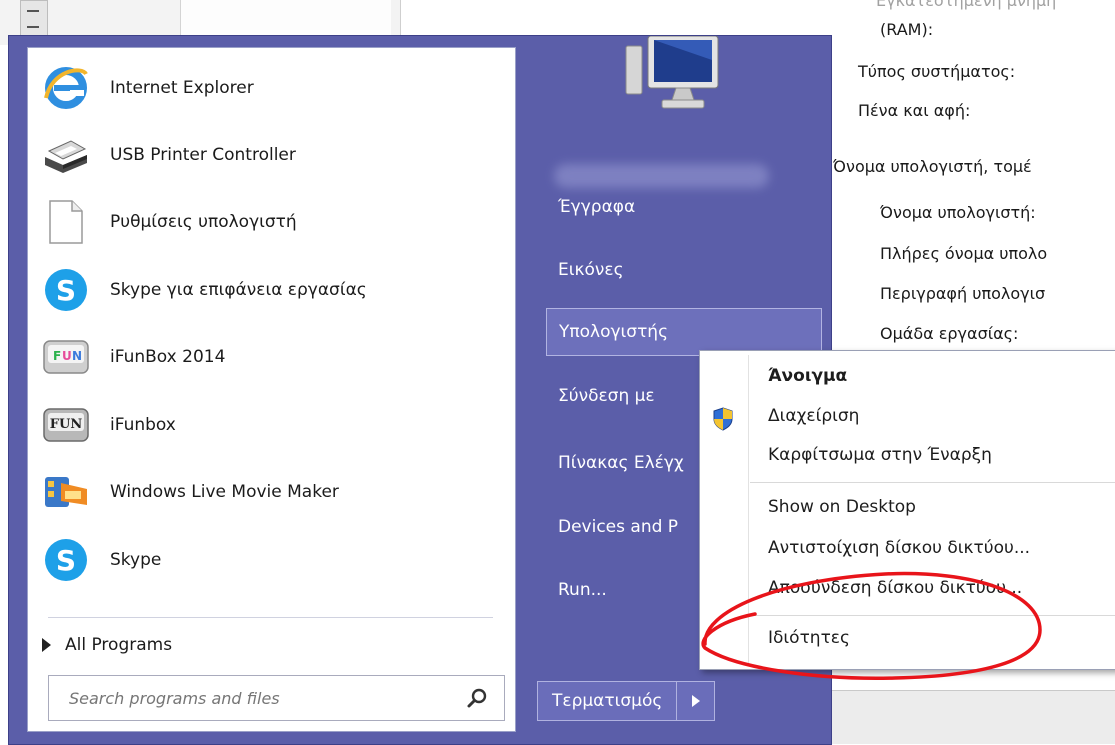 The image size is (1115, 745). Describe the element at coordinates (963, 293) in the screenshot. I see `label-description: Περιγραφή υπολογισ` at that location.